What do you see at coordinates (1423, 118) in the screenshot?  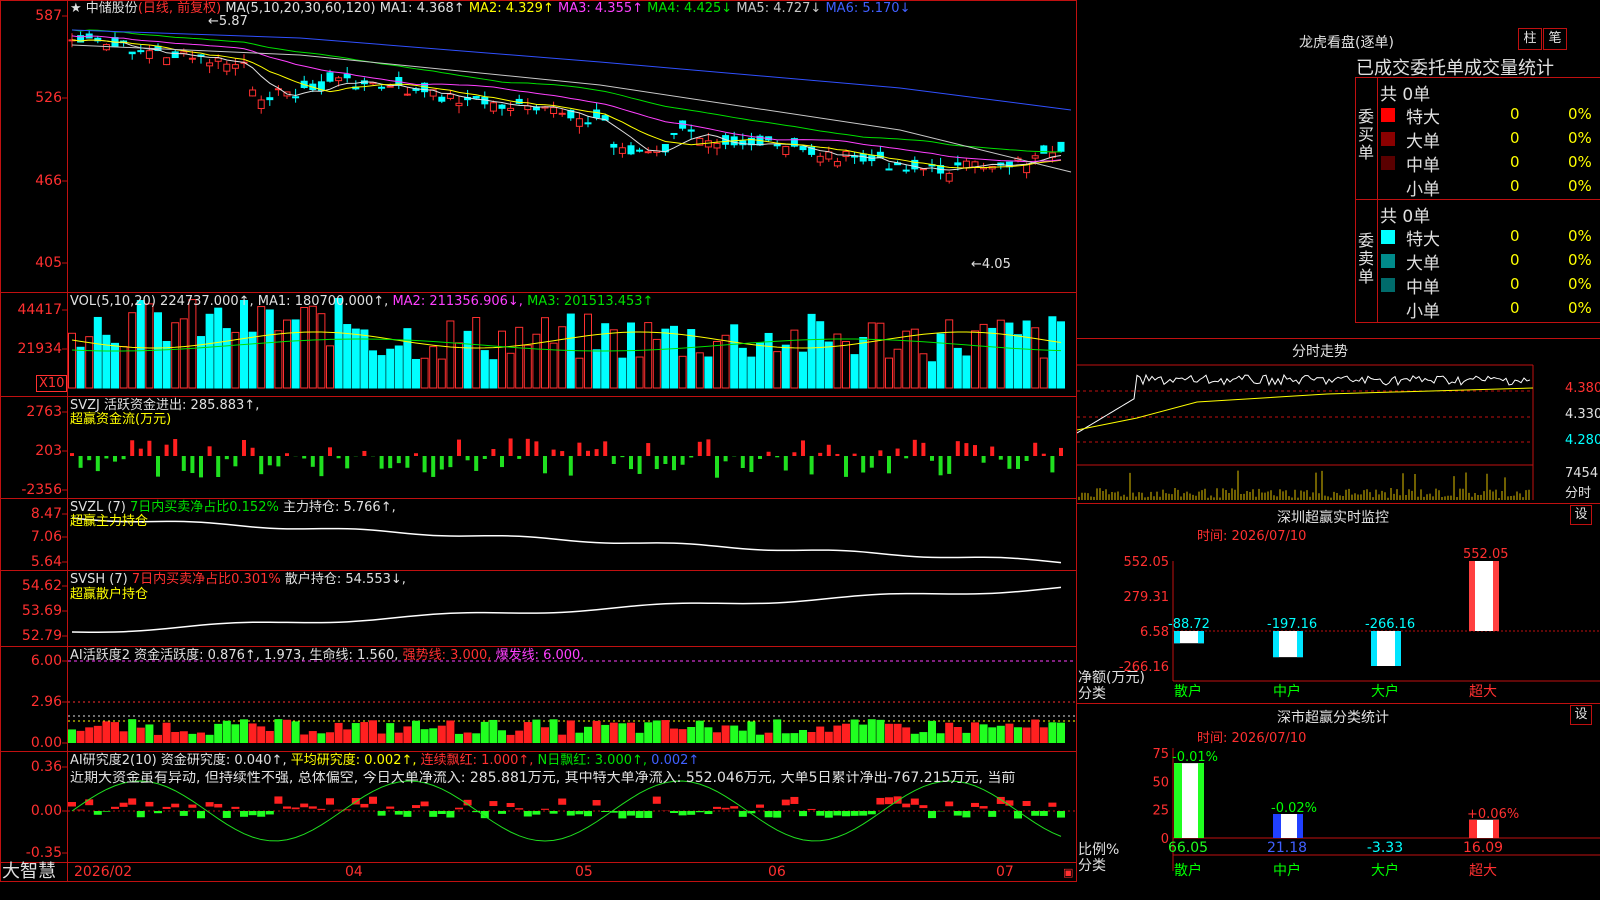 I see `buy-row-label: 特大` at bounding box center [1423, 118].